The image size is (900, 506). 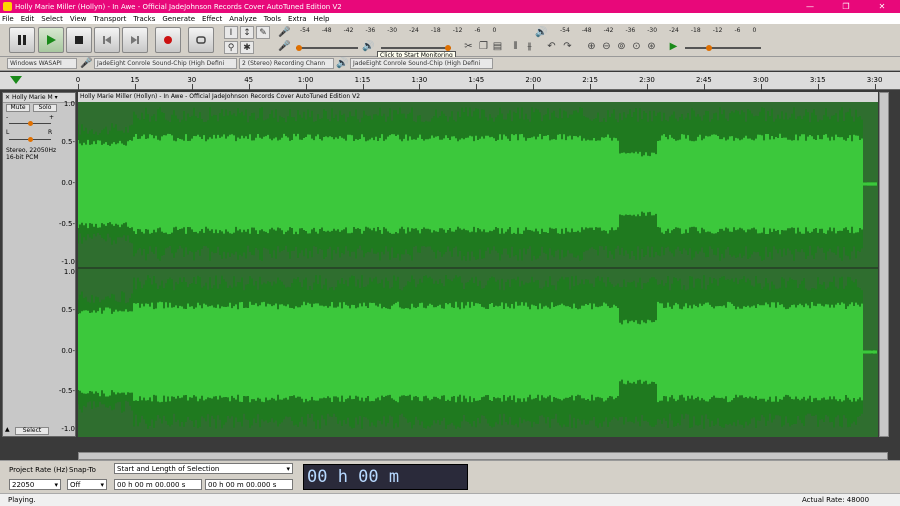 I want to click on gain-minus-label: -, so click(x=7, y=117).